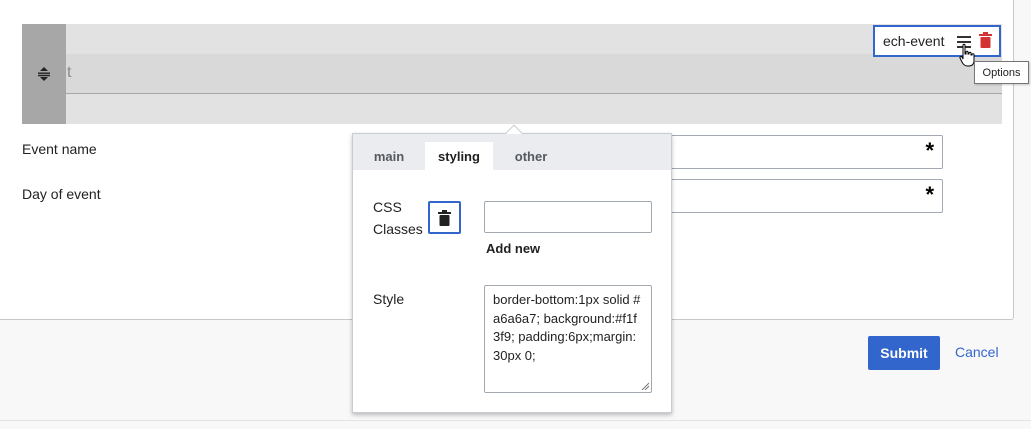 This screenshot has height=429, width=1031. I want to click on popup-tabbar: main styling other, so click(512, 152).